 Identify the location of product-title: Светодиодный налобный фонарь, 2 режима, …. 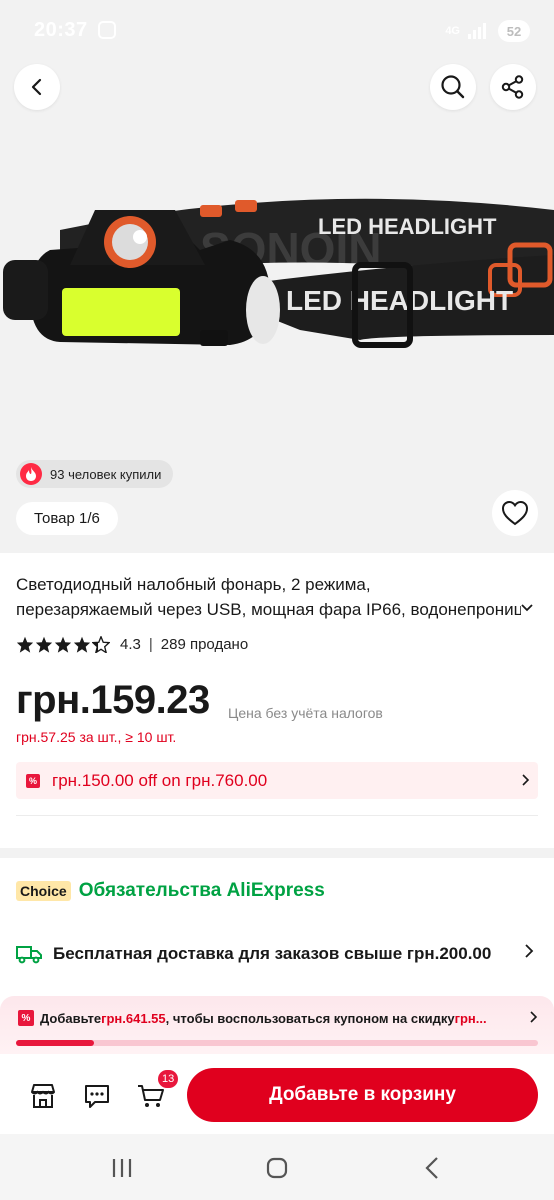
(276, 597).